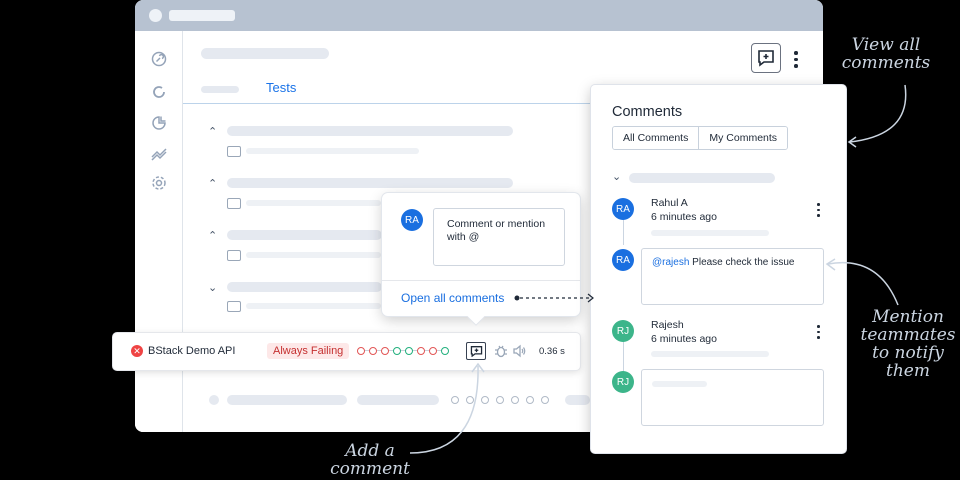 This screenshot has height=480, width=960. What do you see at coordinates (743, 262) in the screenshot?
I see `reply-text: Please check the issue` at bounding box center [743, 262].